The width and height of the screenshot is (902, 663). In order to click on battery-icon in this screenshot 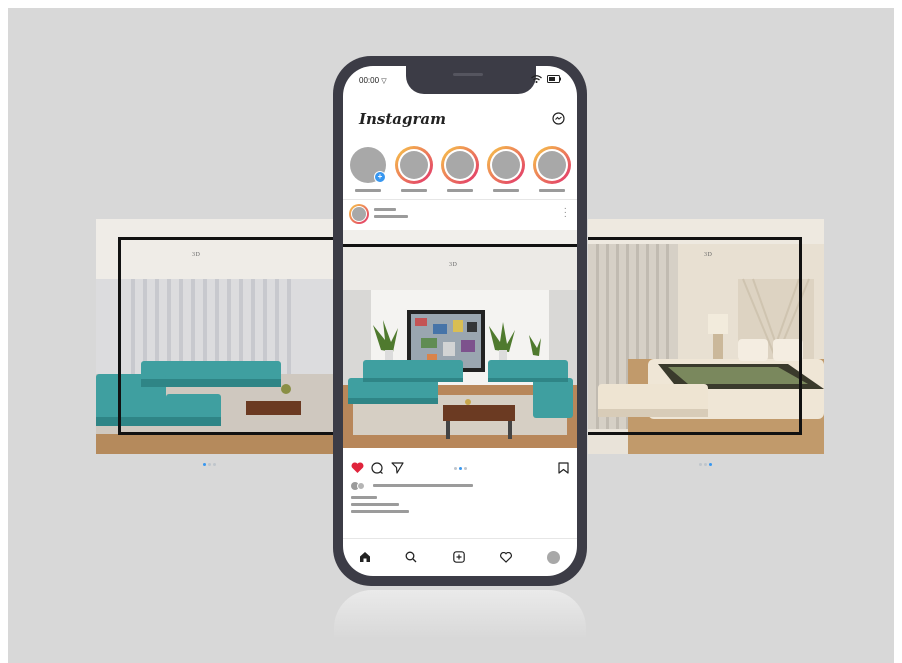, I will do `click(554, 79)`.